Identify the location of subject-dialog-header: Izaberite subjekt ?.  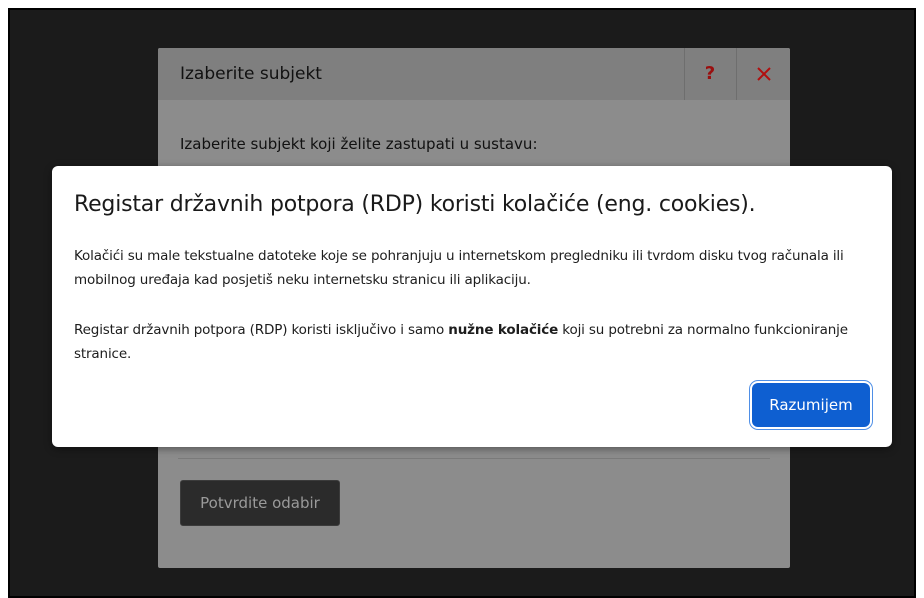
(474, 74).